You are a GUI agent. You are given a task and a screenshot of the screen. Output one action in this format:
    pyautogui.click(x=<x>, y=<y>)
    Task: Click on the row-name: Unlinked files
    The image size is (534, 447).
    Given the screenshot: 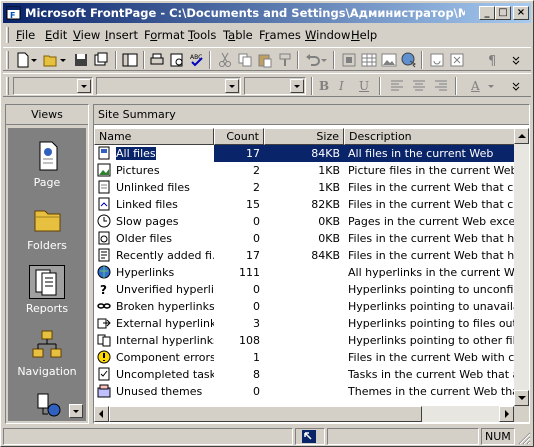 What is the action you would take?
    pyautogui.click(x=153, y=187)
    